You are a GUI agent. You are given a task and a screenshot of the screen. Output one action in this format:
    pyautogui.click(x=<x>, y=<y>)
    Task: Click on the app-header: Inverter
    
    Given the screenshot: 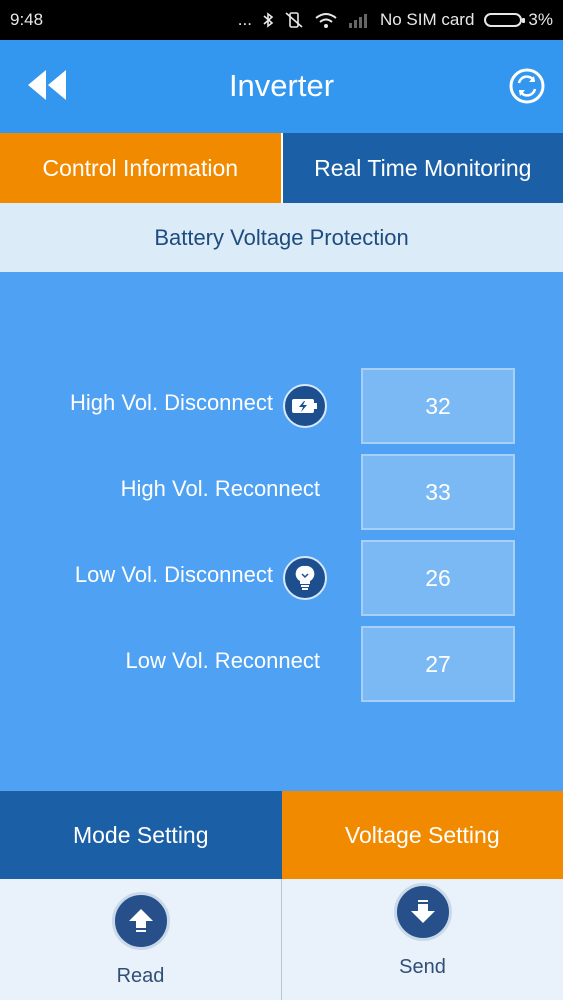 What is the action you would take?
    pyautogui.click(x=281, y=86)
    